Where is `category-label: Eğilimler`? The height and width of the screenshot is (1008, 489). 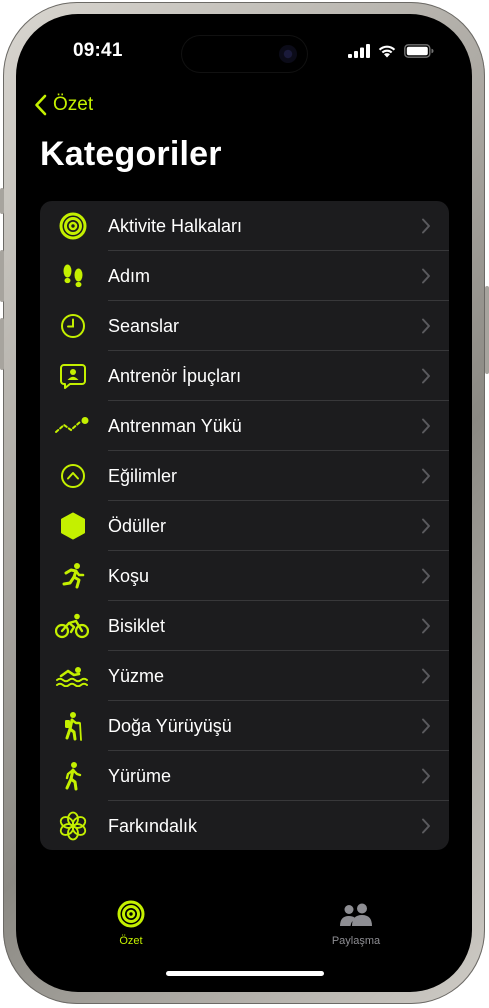 category-label: Eğilimler is located at coordinates (143, 476).